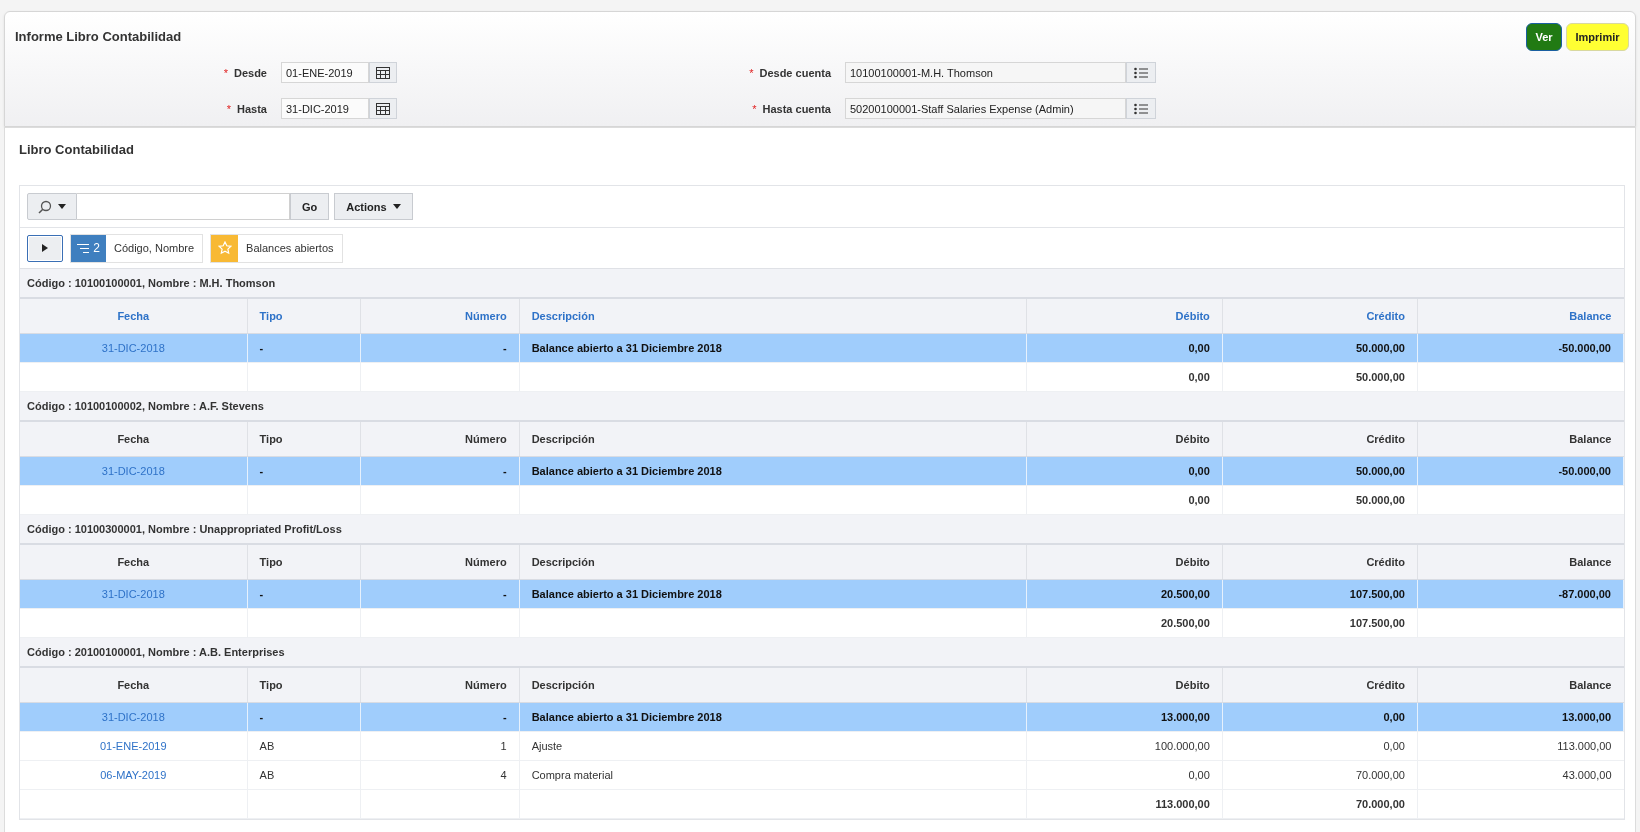  I want to click on field-label: Desde cuenta, so click(795, 72).